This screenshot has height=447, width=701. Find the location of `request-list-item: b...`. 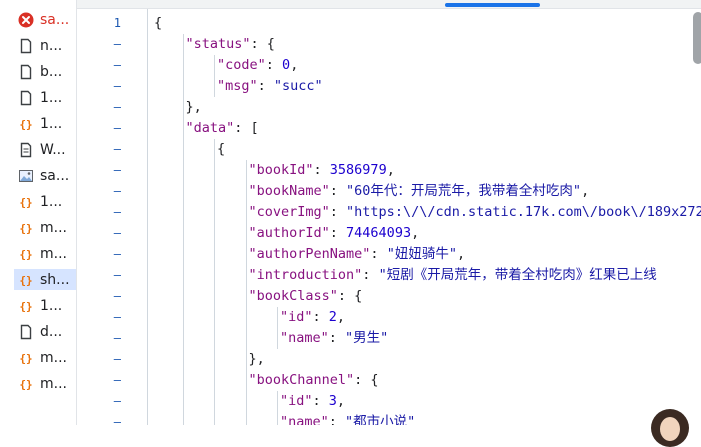

request-list-item: b... is located at coordinates (45, 71).